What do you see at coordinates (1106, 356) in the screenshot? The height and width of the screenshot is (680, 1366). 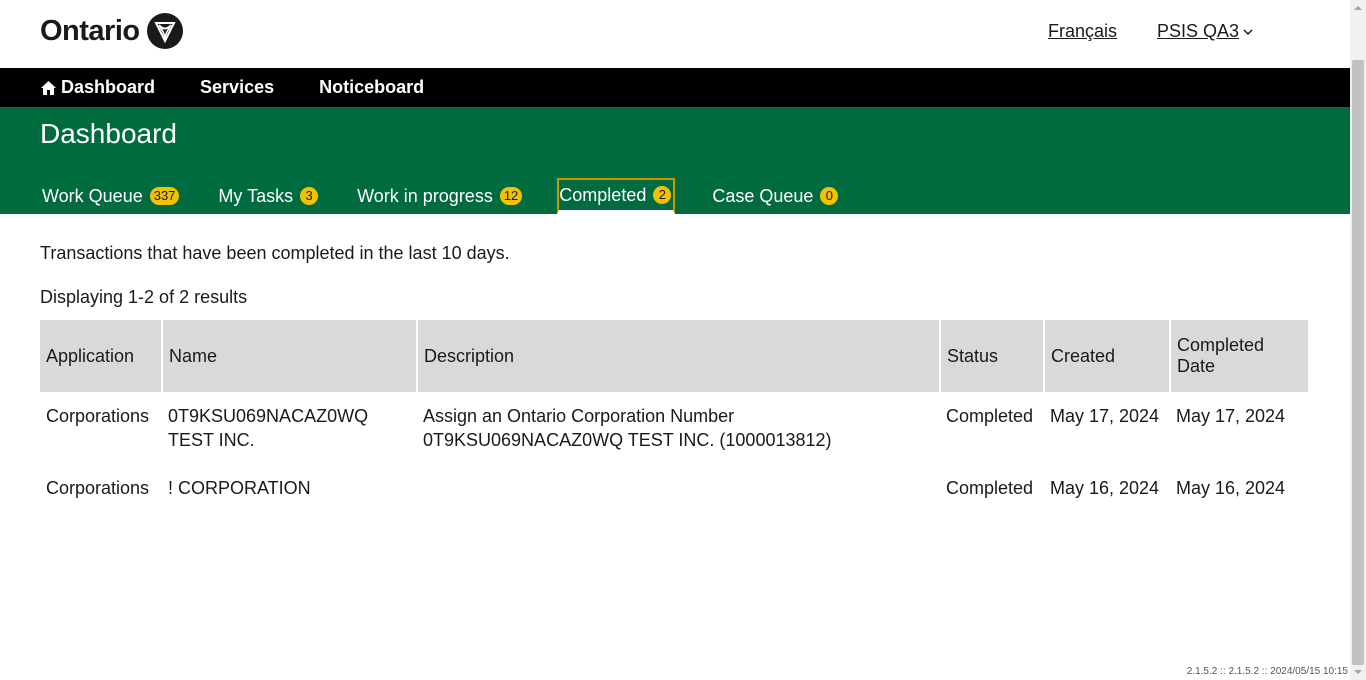 I see `column-header-created: Created` at bounding box center [1106, 356].